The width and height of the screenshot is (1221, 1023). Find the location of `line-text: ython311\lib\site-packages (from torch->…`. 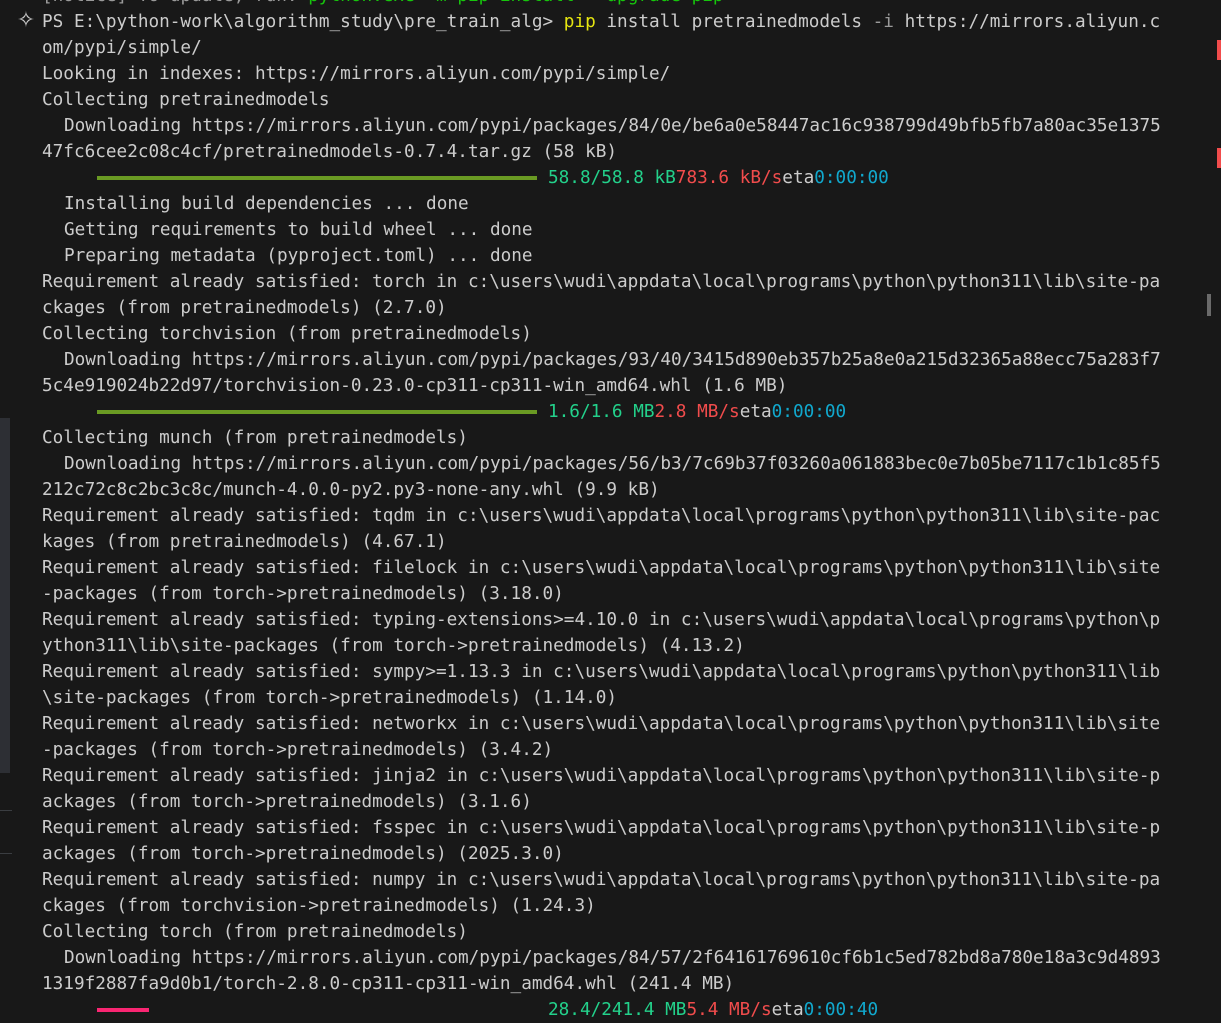

line-text: ython311\lib\site-packages (from torch->… is located at coordinates (393, 646).